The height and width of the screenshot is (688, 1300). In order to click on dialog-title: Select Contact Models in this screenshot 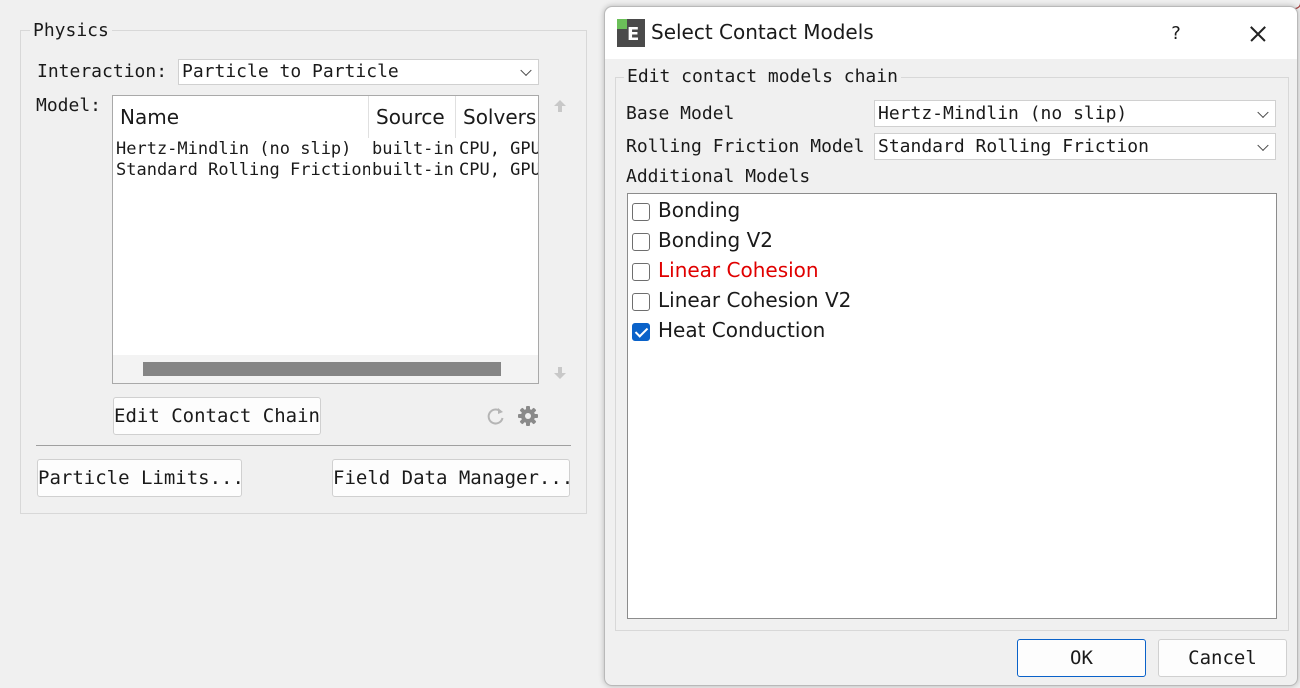, I will do `click(762, 32)`.